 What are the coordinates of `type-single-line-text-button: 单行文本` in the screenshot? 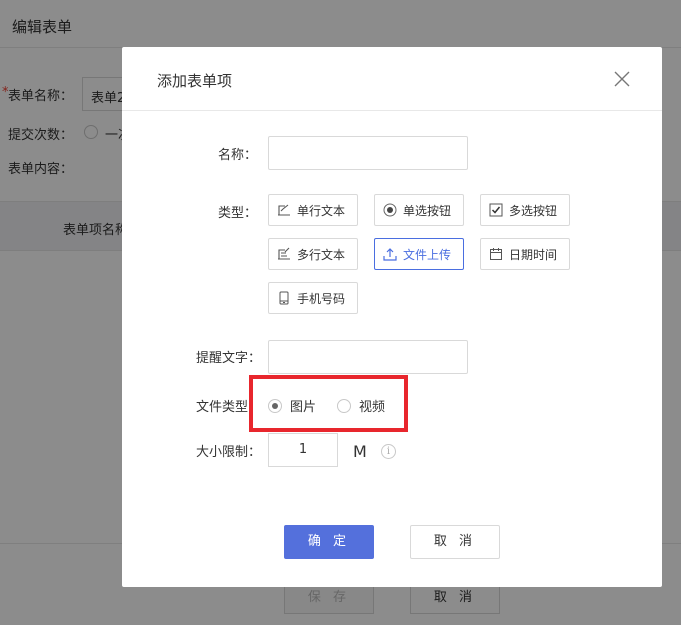 It's located at (313, 210).